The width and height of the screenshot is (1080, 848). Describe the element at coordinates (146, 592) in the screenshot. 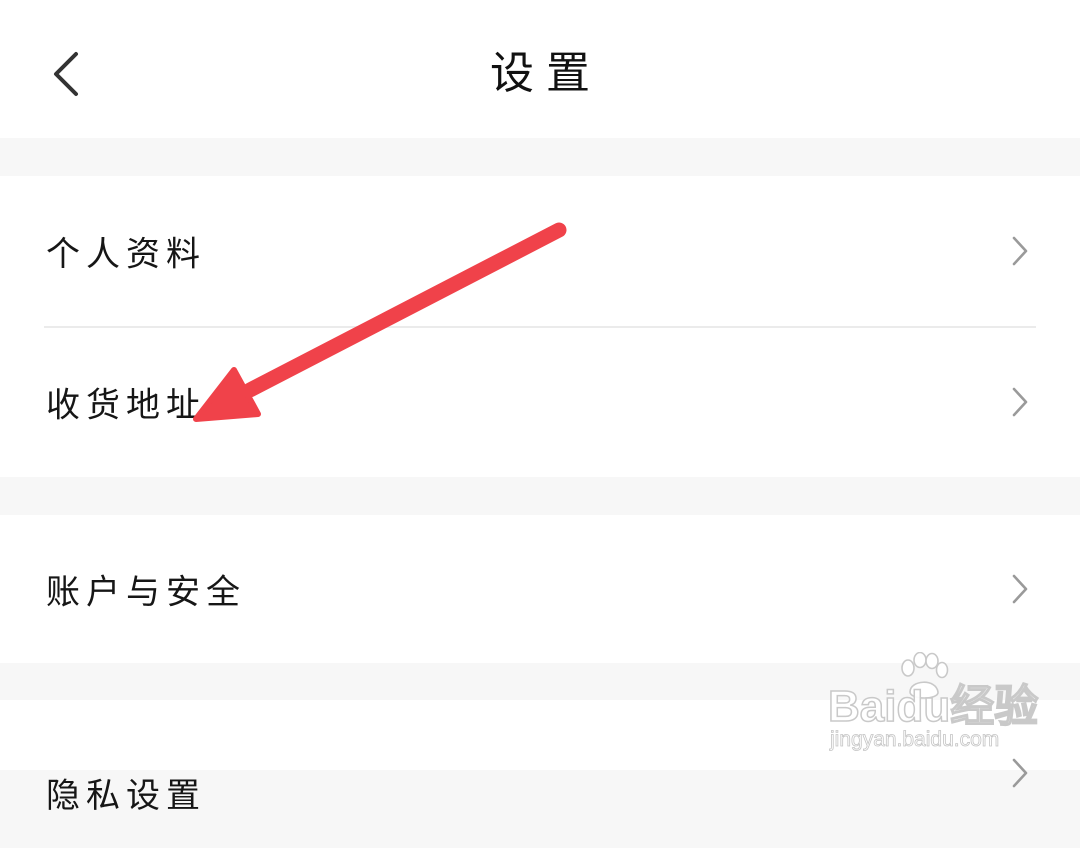

I see `settings-item-label: 账户与安全` at that location.